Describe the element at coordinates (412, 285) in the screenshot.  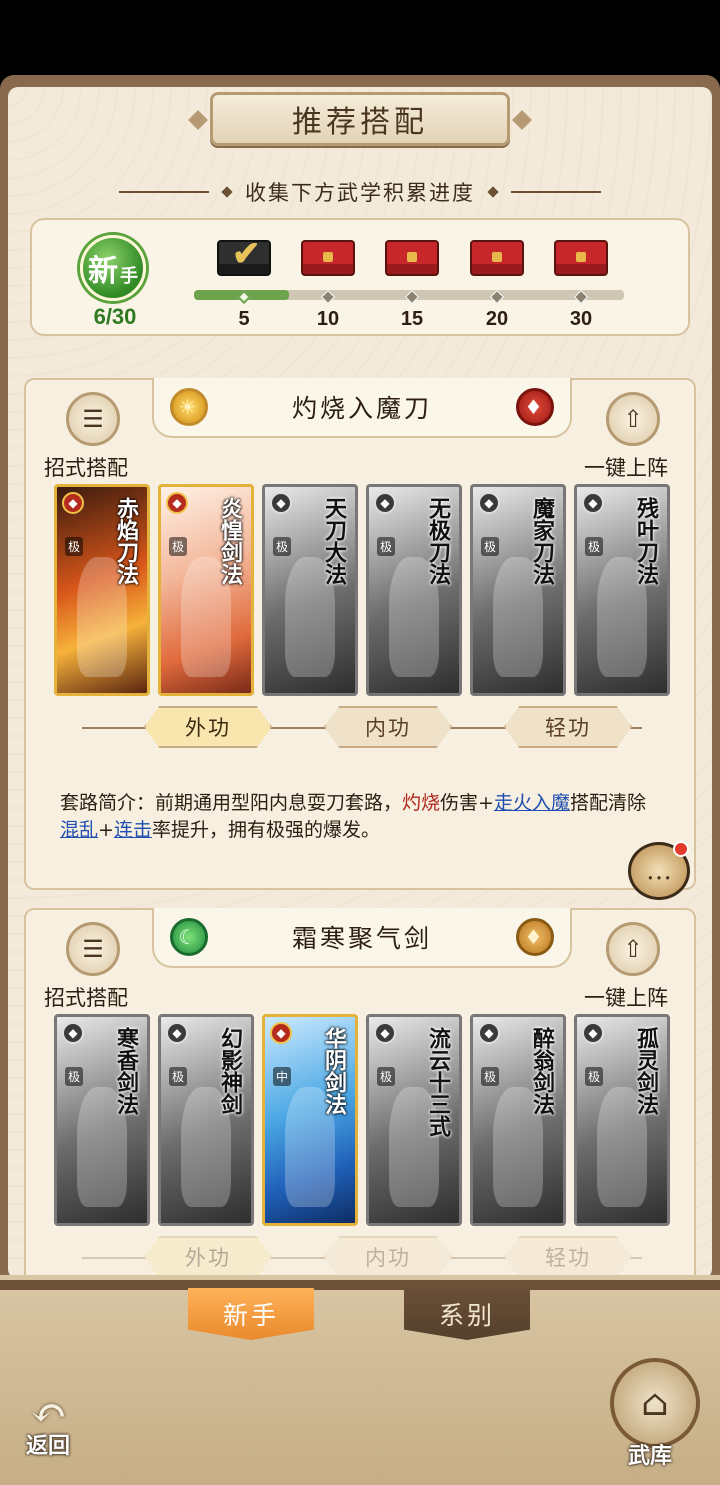
I see `milestone-reward: 15` at that location.